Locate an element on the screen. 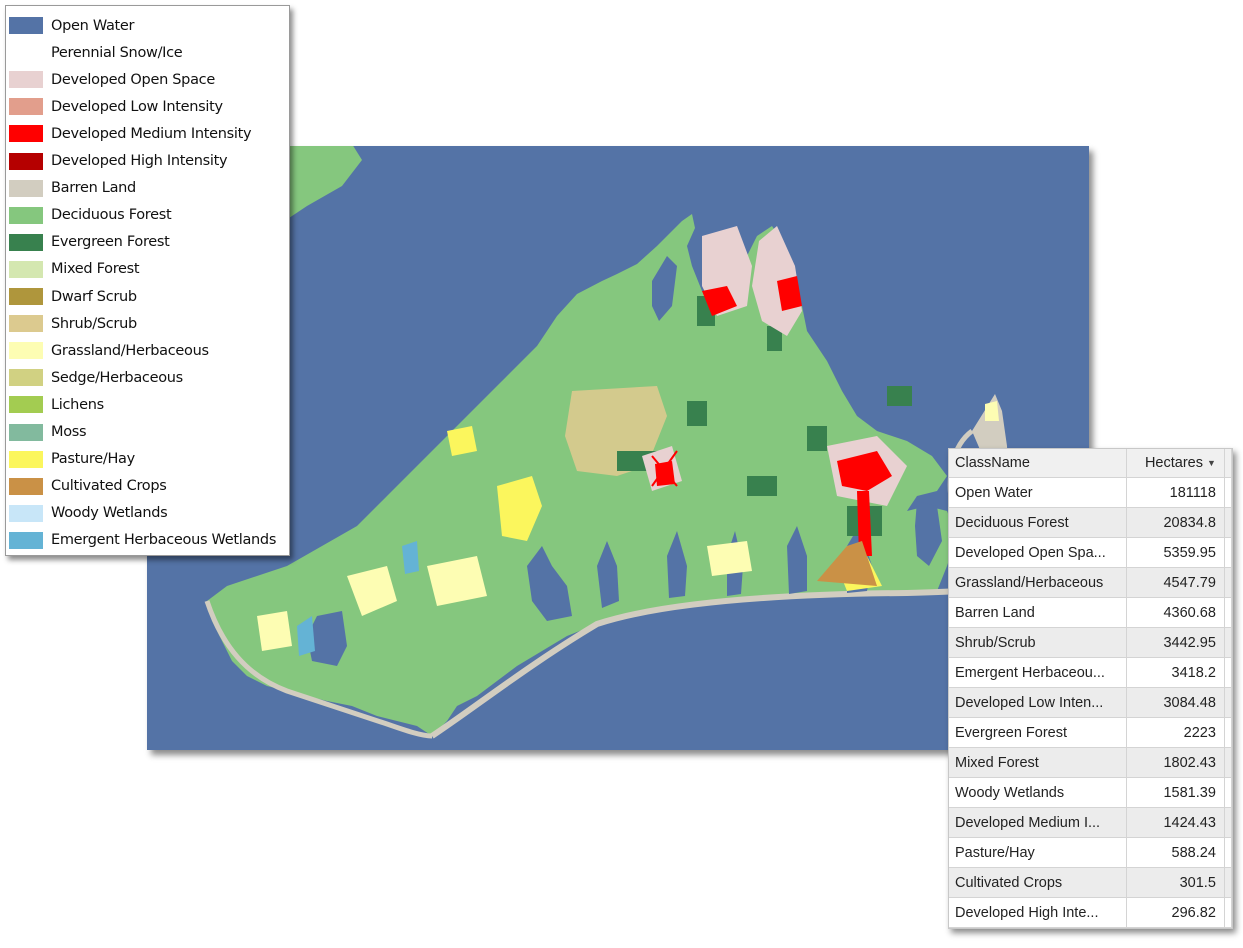 Image resolution: width=1243 pixels, height=948 pixels. cell-hectares: 3442.95 is located at coordinates (1175, 642).